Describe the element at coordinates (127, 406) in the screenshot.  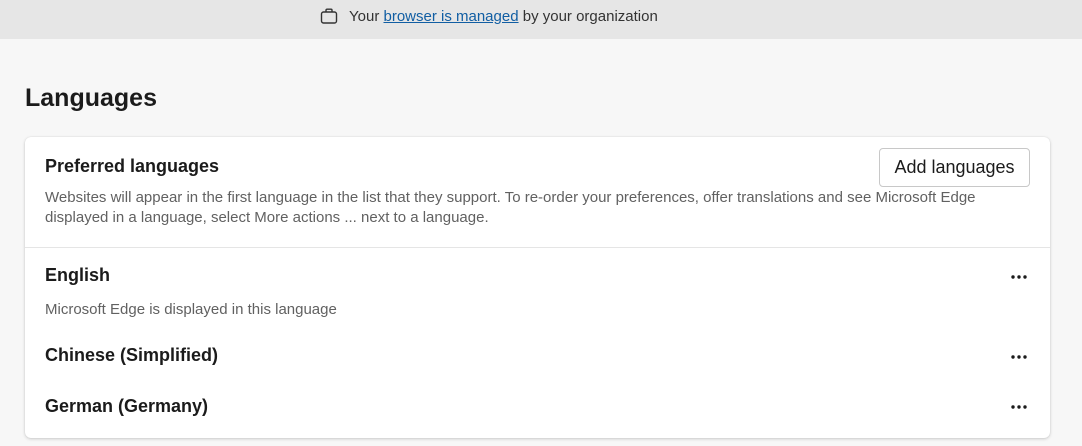
I see `language-name: German (Germany)` at that location.